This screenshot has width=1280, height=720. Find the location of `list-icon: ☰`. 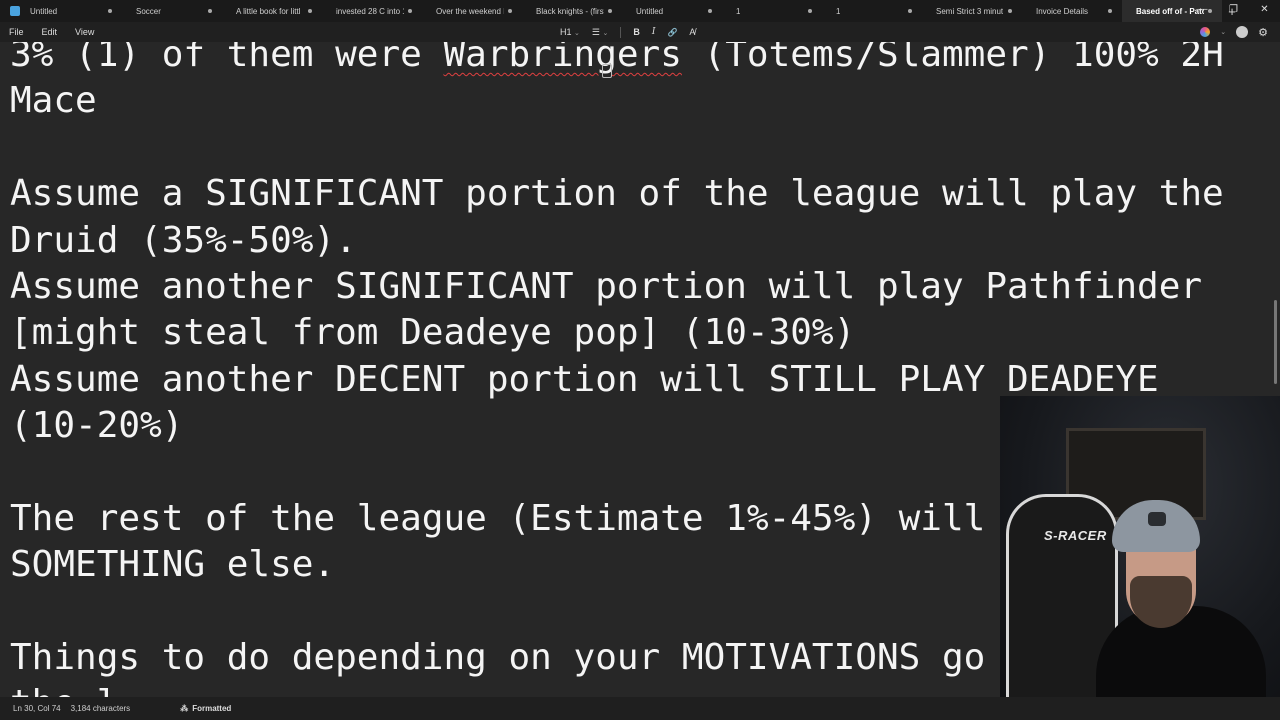

list-icon: ☰ is located at coordinates (595, 31).